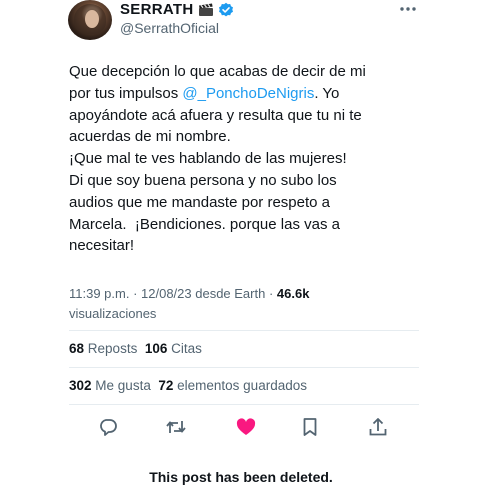 This screenshot has height=490, width=482. I want to click on handle: @SerrathOficial, so click(169, 28).